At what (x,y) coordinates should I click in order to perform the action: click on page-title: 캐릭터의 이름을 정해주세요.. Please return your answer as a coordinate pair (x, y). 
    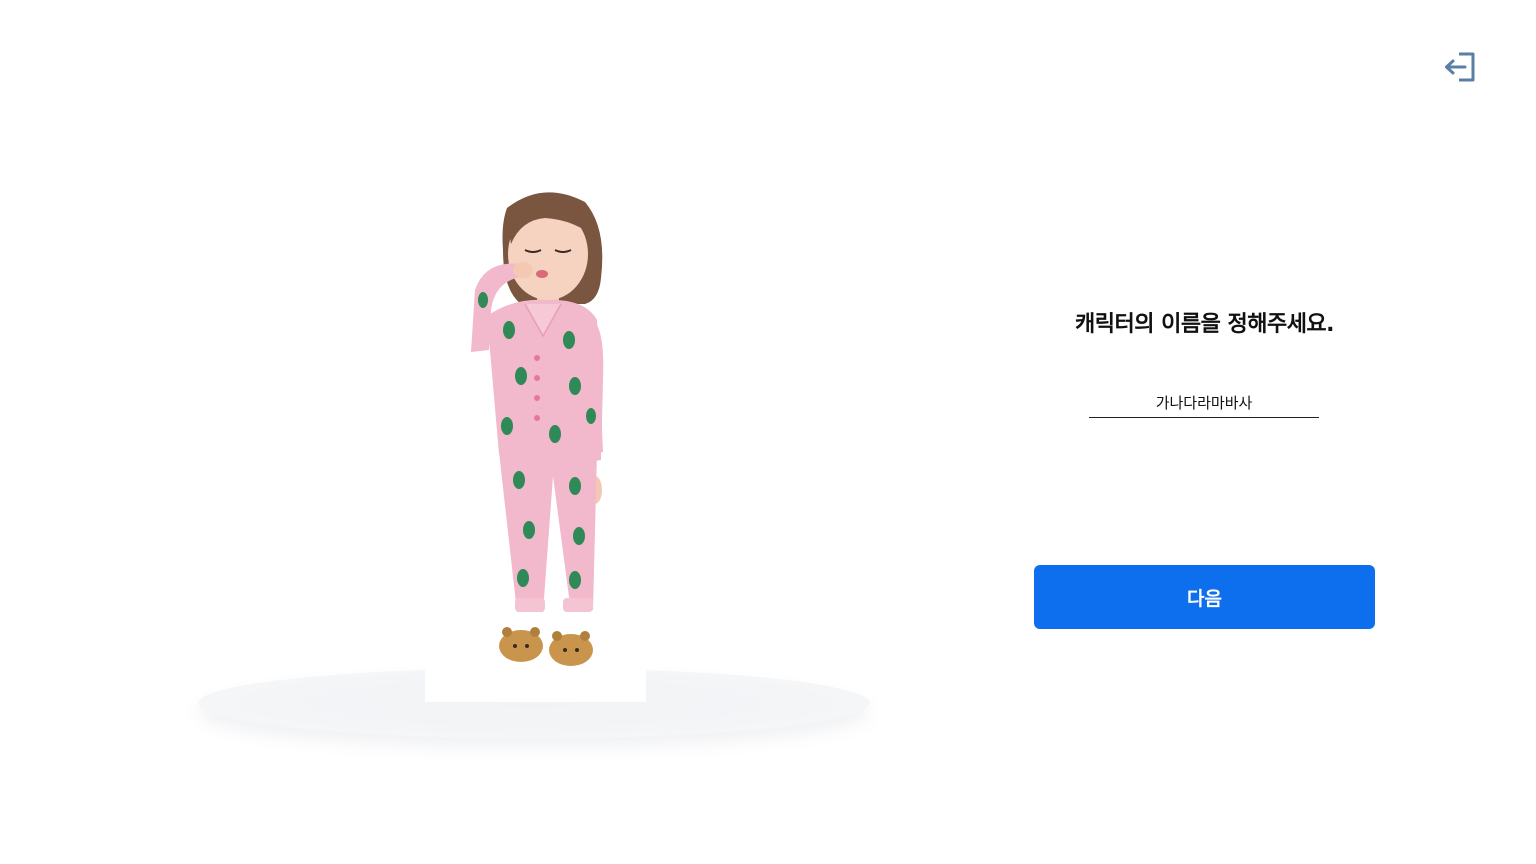
    Looking at the image, I should click on (1204, 324).